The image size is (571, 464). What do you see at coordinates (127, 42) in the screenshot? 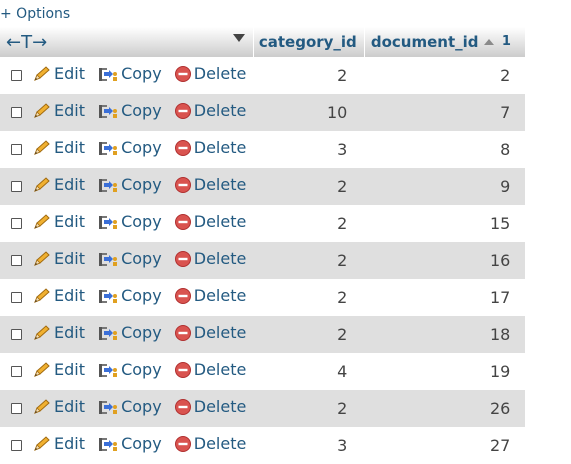
I see `column-controls-header: ←T→` at bounding box center [127, 42].